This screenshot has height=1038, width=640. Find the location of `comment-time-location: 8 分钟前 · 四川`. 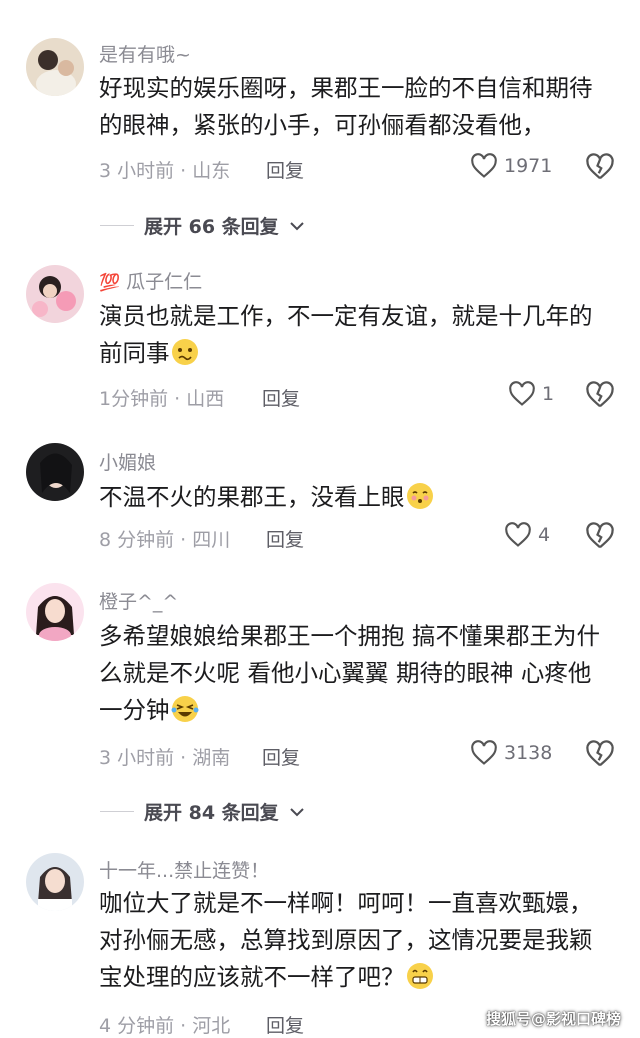

comment-time-location: 8 分钟前 · 四川 is located at coordinates (165, 540).